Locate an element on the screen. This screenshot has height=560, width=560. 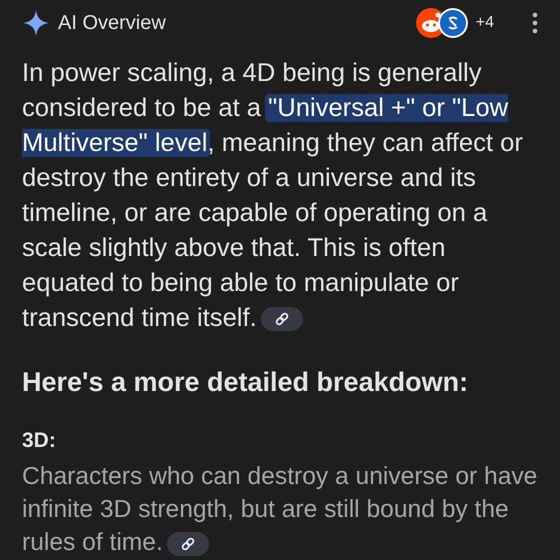
section-heading: 3D: is located at coordinates (39, 441).